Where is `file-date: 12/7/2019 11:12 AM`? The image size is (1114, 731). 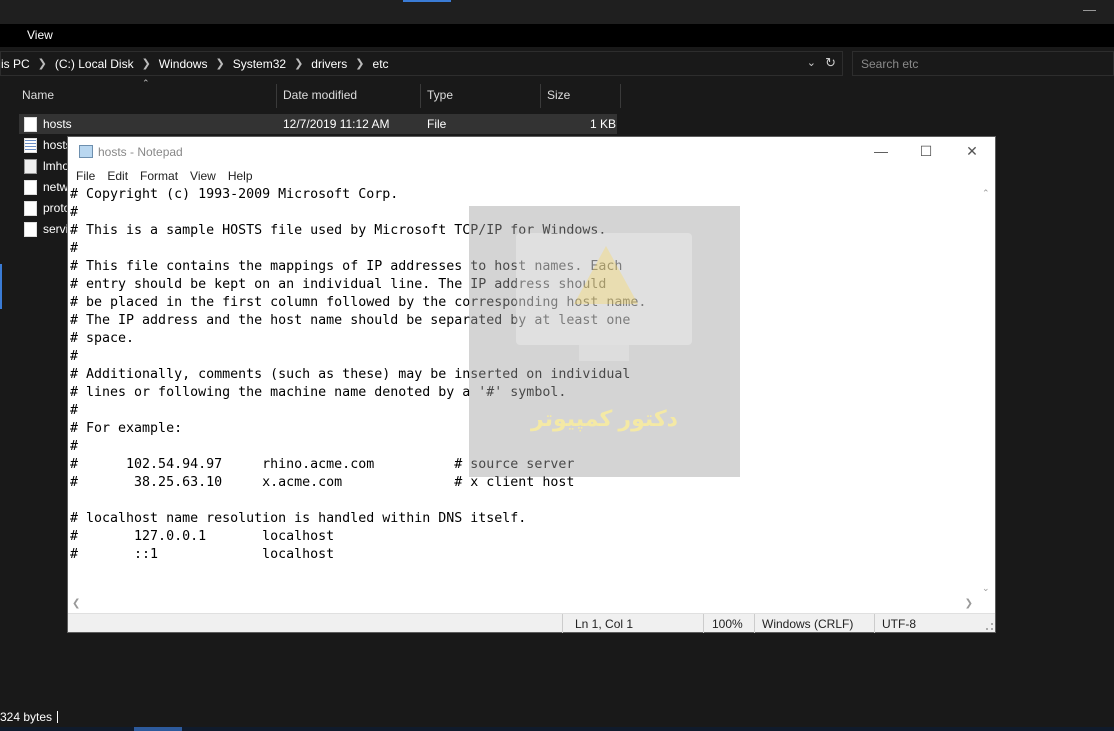 file-date: 12/7/2019 11:12 AM is located at coordinates (336, 124).